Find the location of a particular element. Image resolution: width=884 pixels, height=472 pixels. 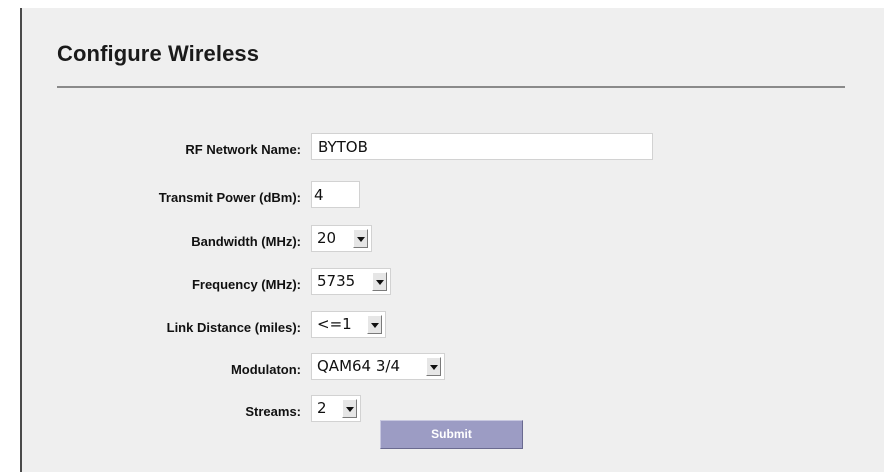

frequency-selected-value: 5735 is located at coordinates (336, 281).